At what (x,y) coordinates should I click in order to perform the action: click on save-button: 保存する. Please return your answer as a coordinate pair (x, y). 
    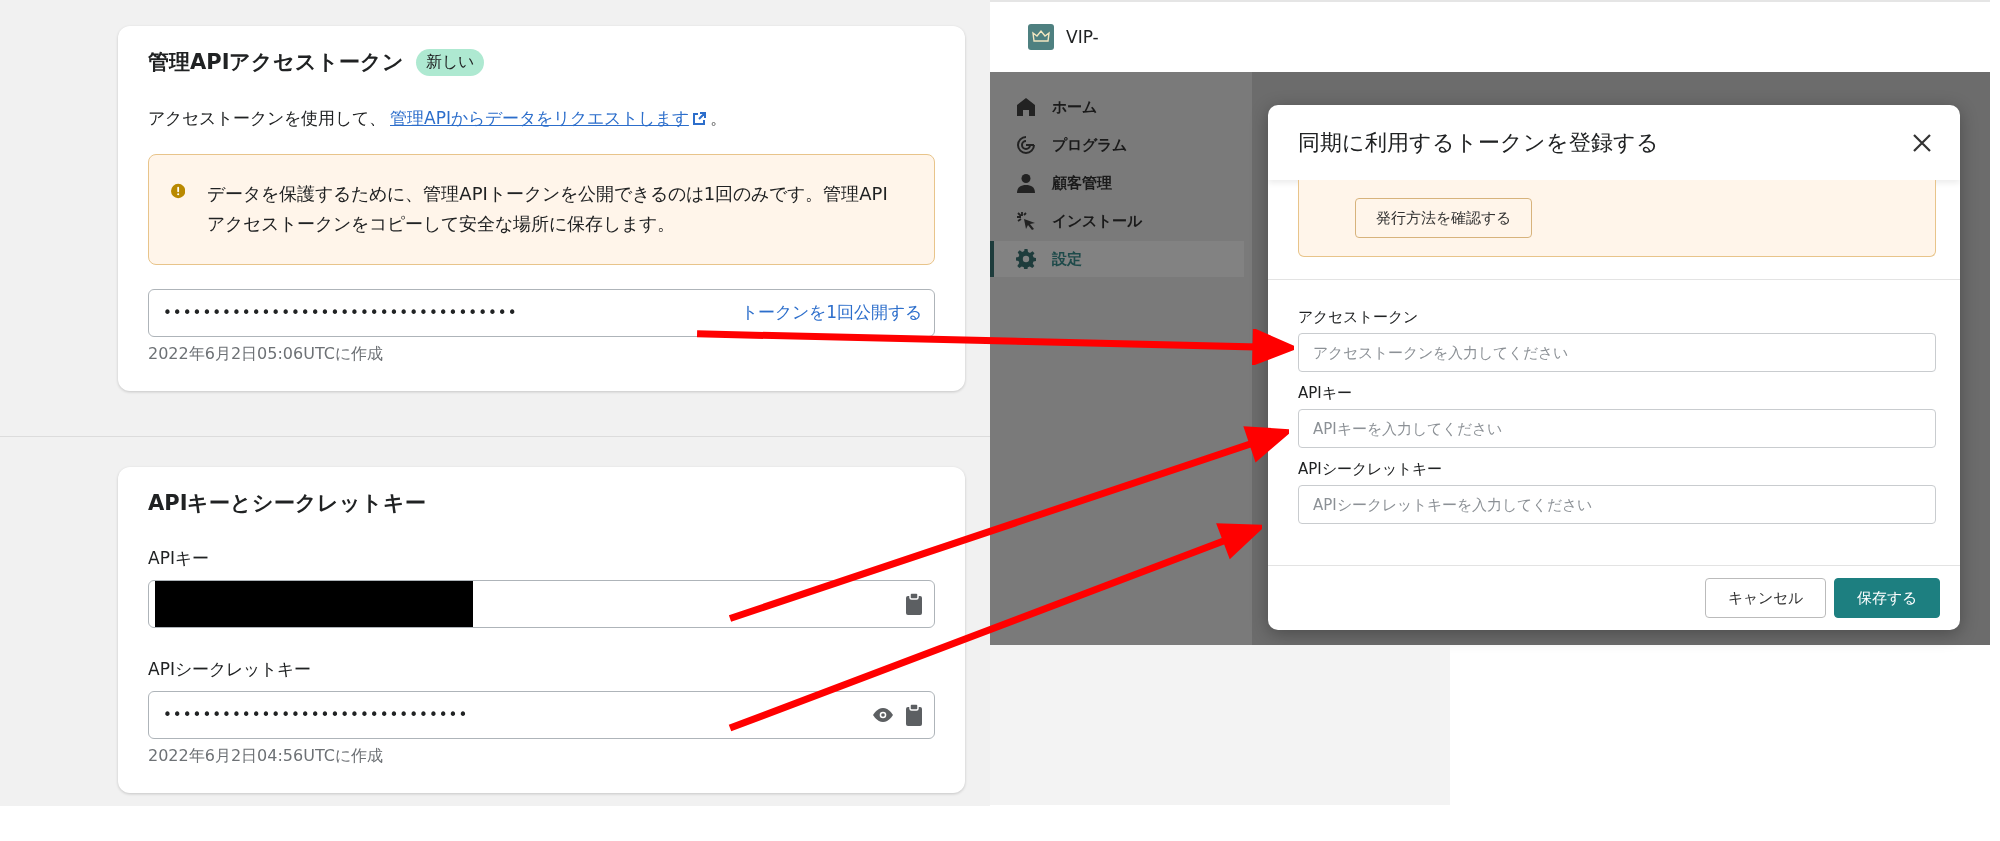
    Looking at the image, I should click on (1887, 598).